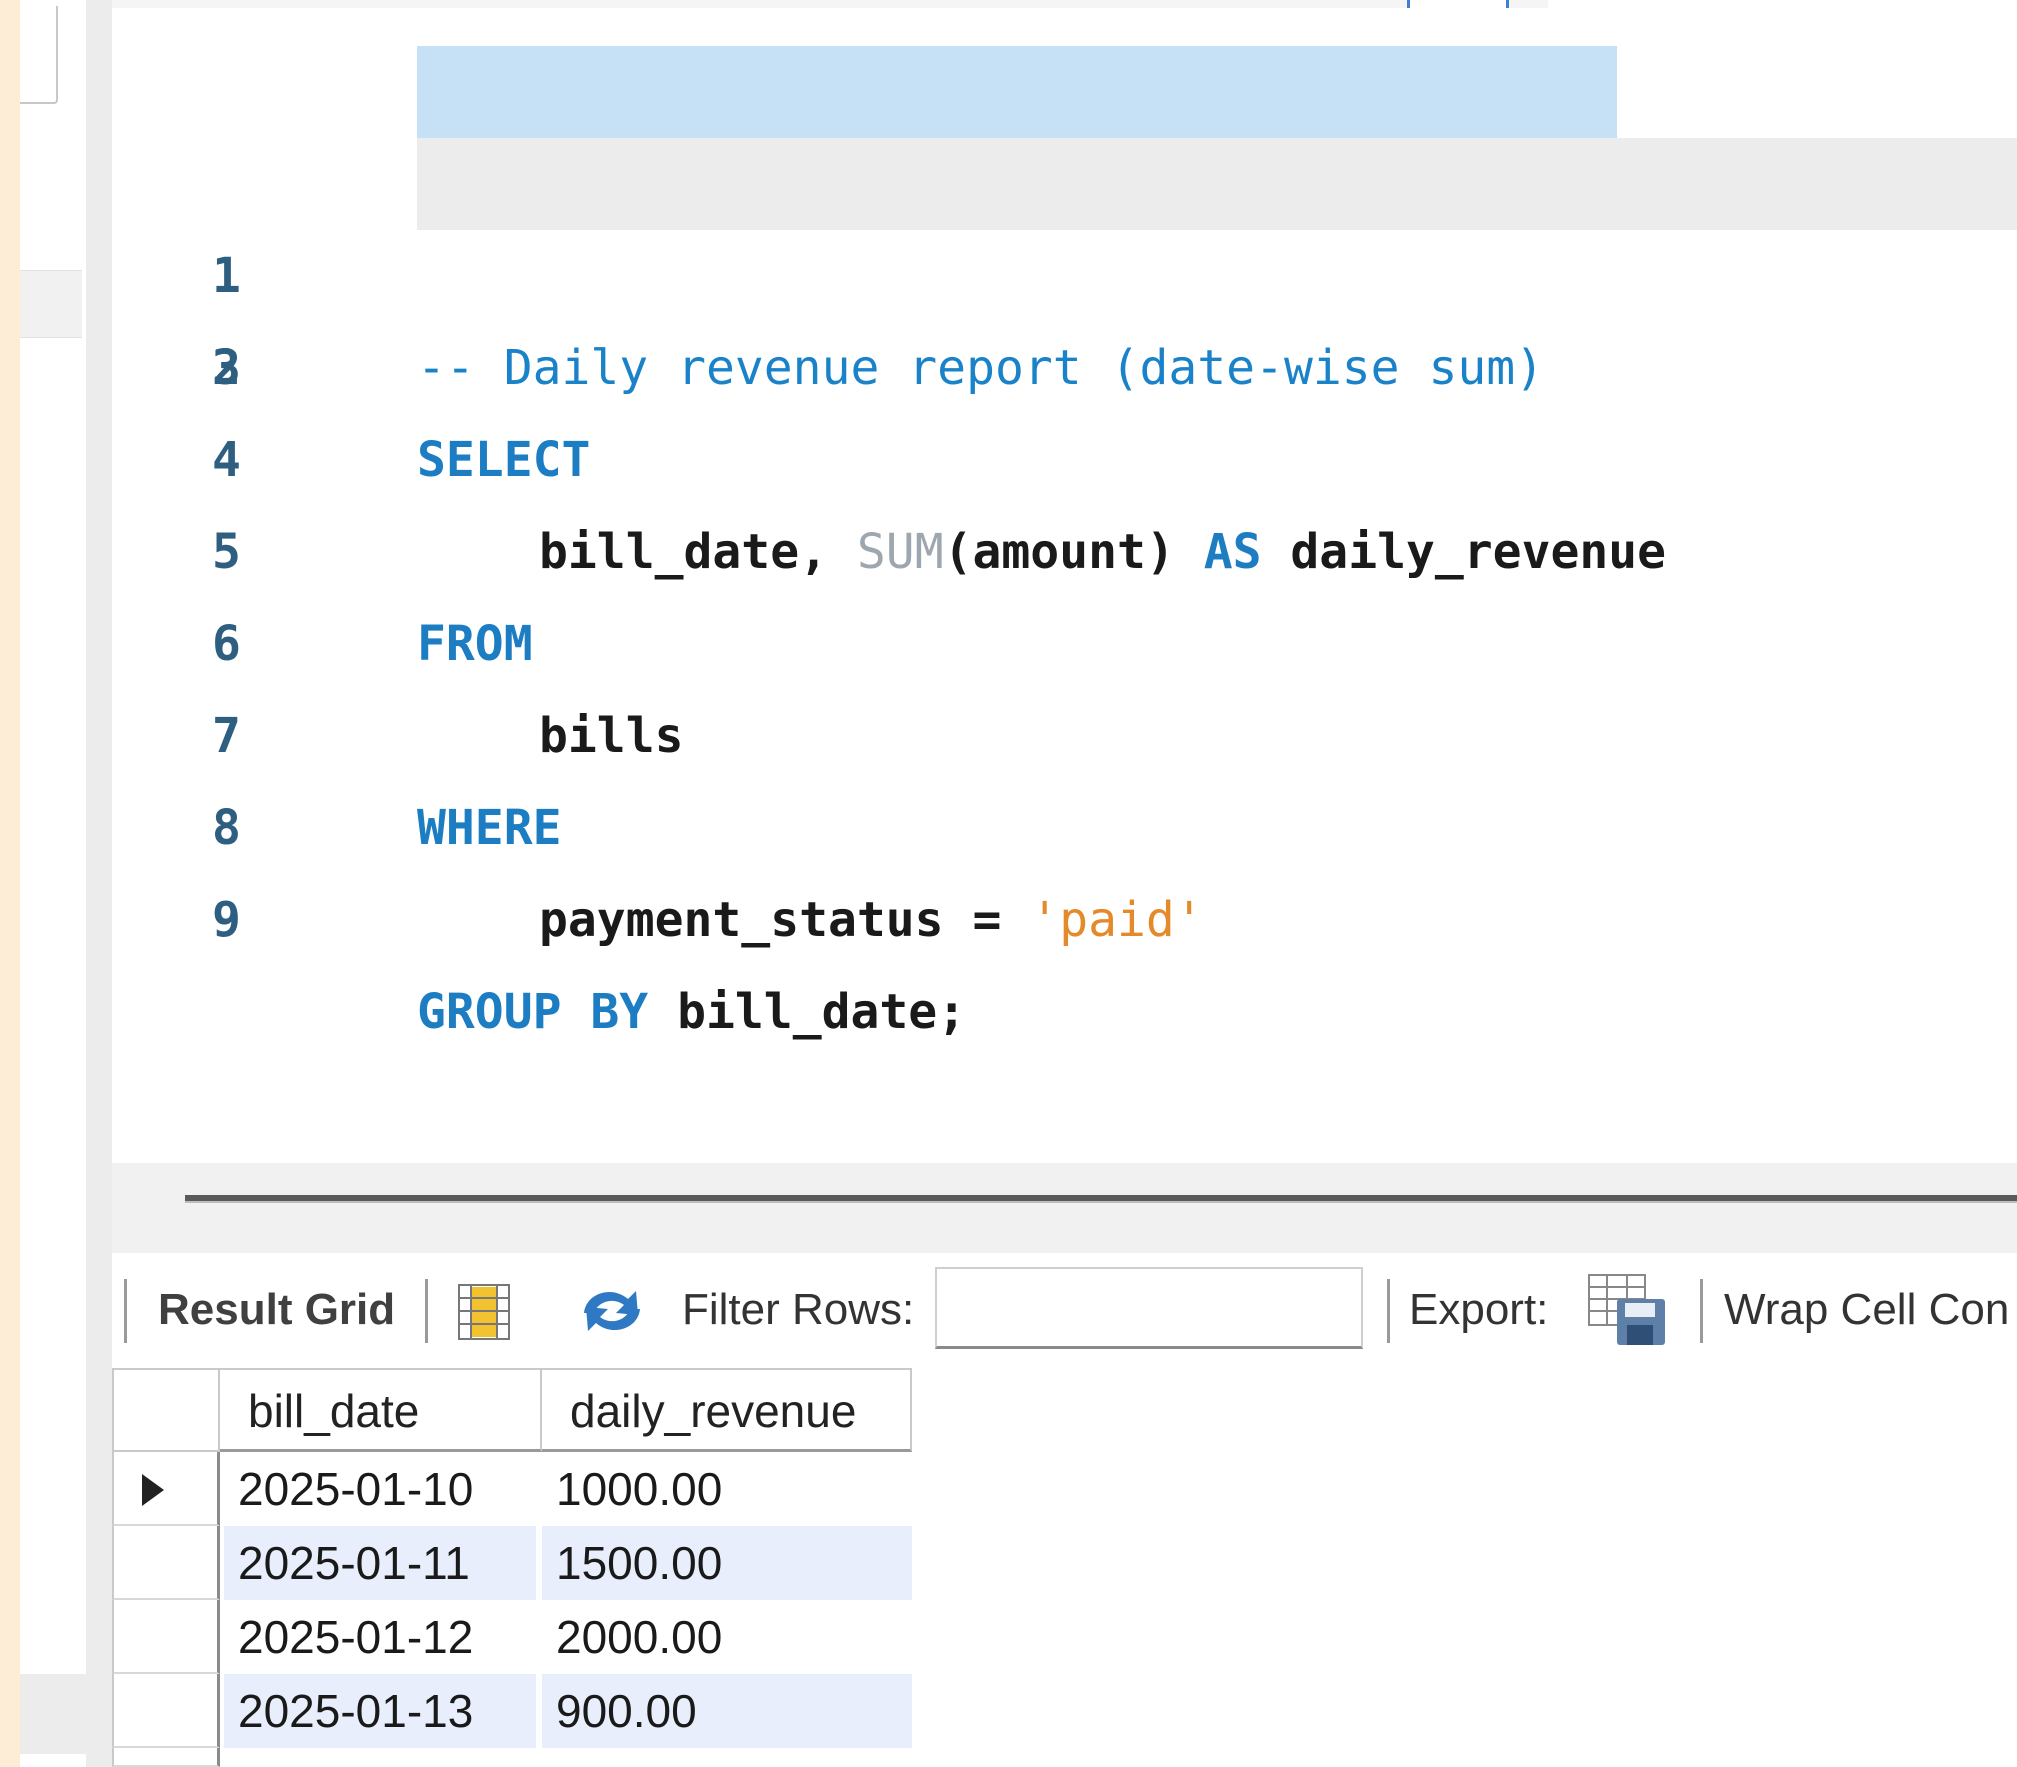 This screenshot has height=1767, width=2017. Describe the element at coordinates (727, 1711) in the screenshot. I see `cell-daily-revenue: 900.00` at that location.